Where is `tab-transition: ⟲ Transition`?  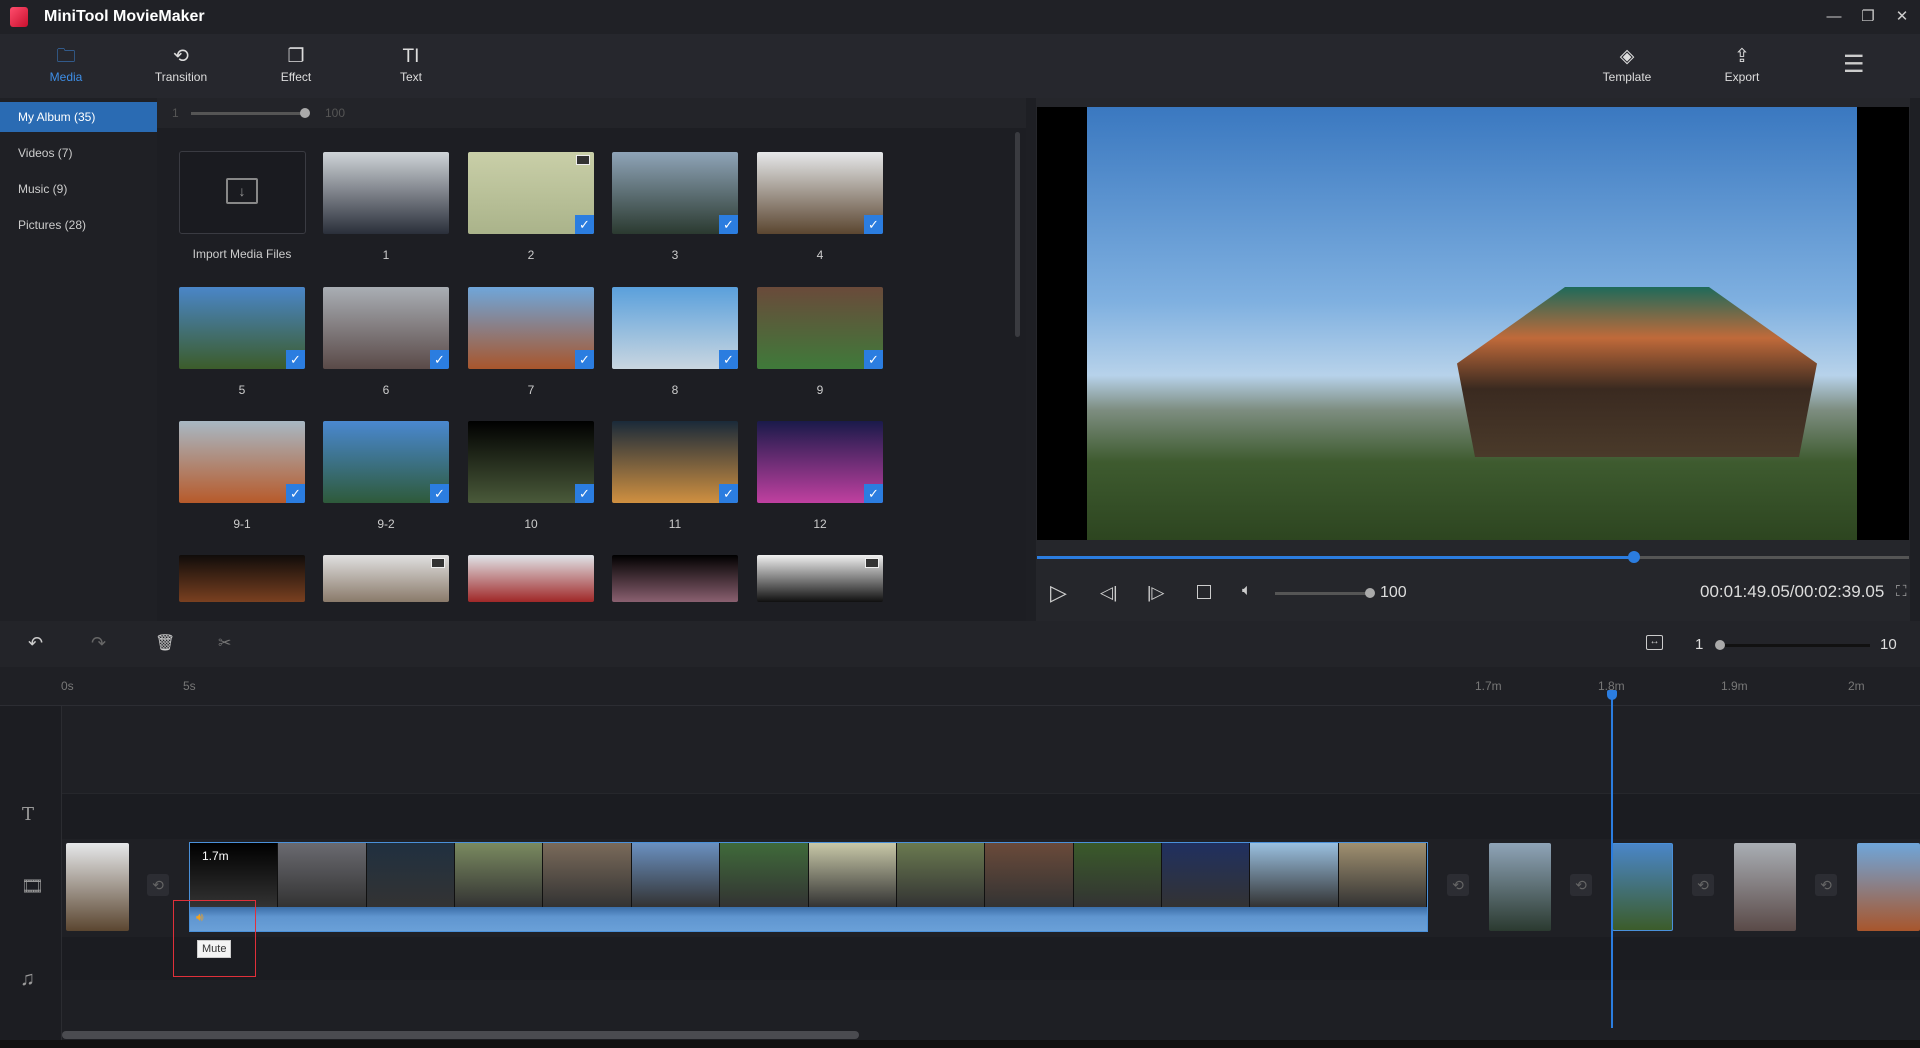 tab-transition: ⟲ Transition is located at coordinates (181, 66).